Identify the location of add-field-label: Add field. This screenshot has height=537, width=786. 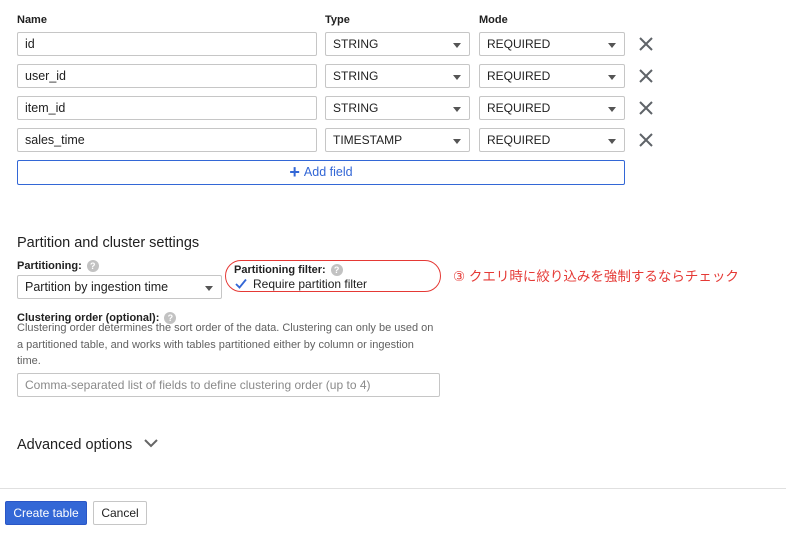
(328, 172).